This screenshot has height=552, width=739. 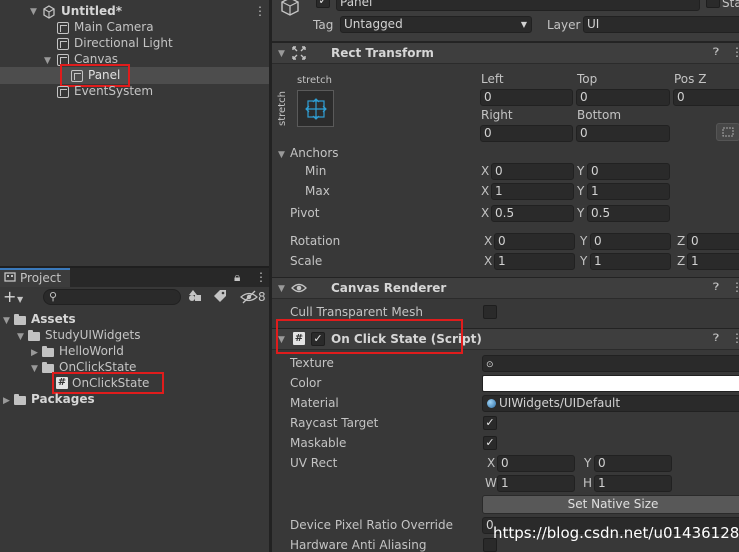 I want to click on max-x-input: 1, so click(x=532, y=191).